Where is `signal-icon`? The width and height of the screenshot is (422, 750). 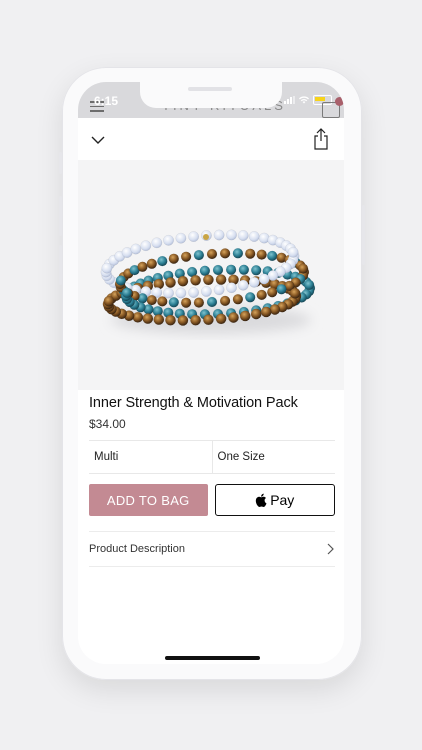
signal-icon is located at coordinates (289, 100).